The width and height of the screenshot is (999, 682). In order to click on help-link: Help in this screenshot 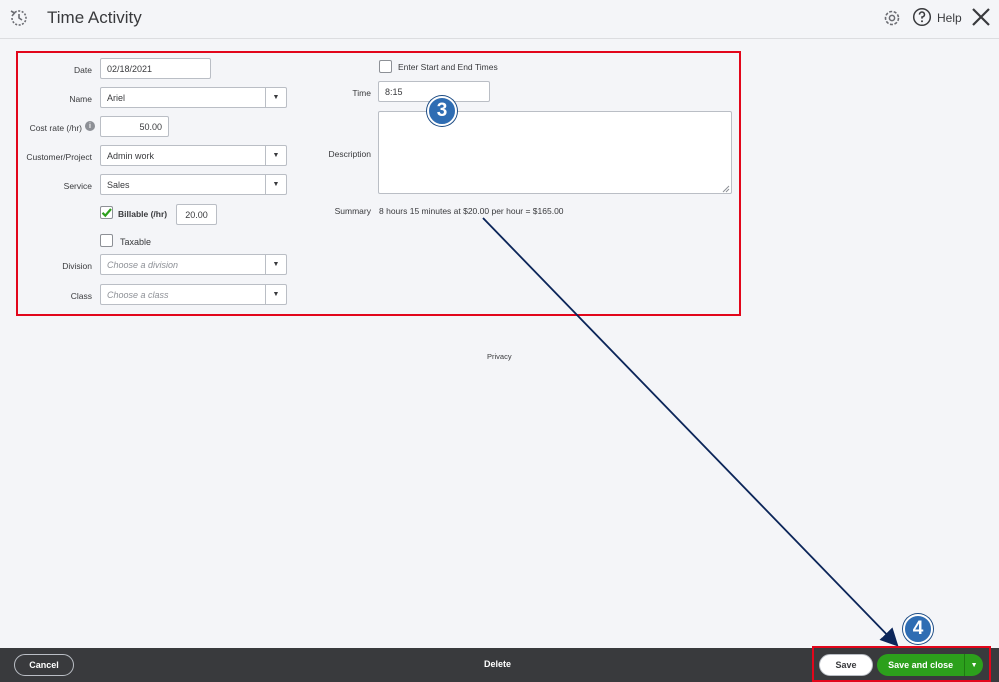, I will do `click(949, 18)`.